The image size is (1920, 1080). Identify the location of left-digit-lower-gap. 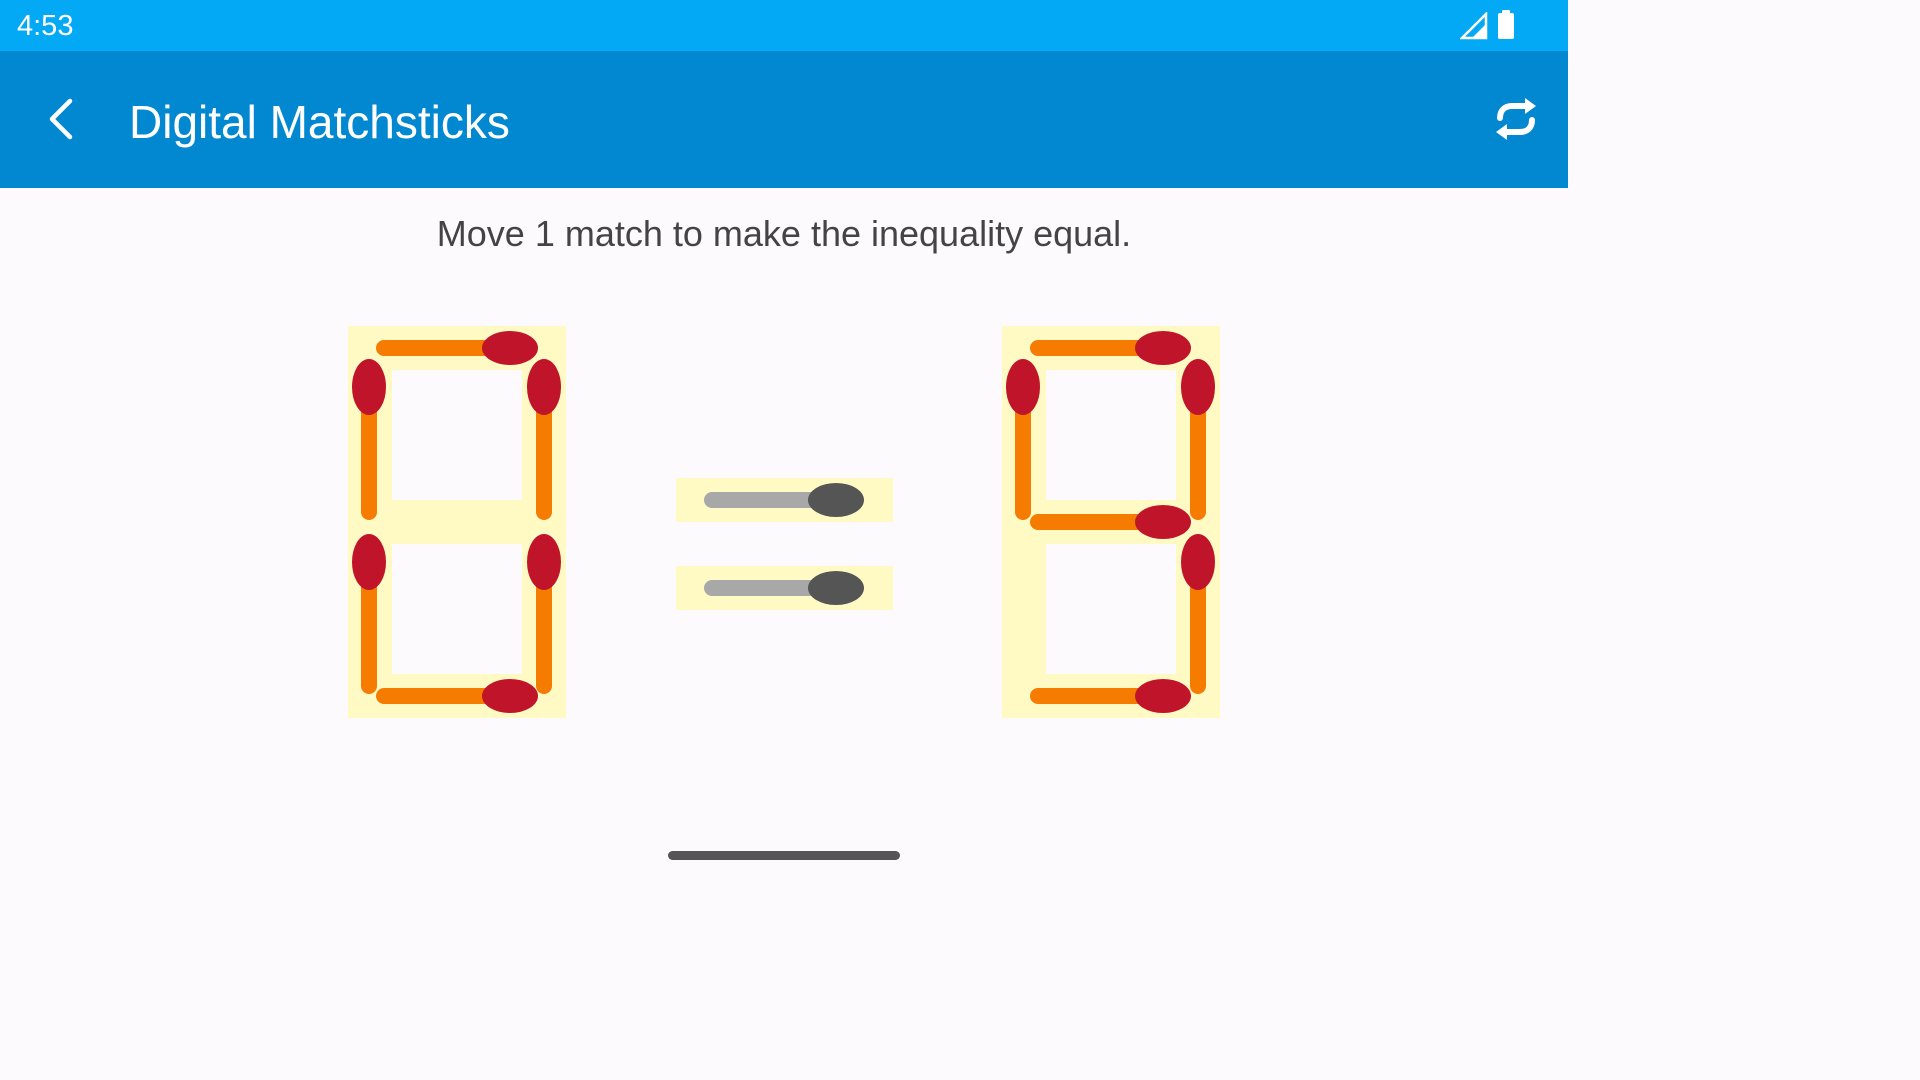
(457, 609).